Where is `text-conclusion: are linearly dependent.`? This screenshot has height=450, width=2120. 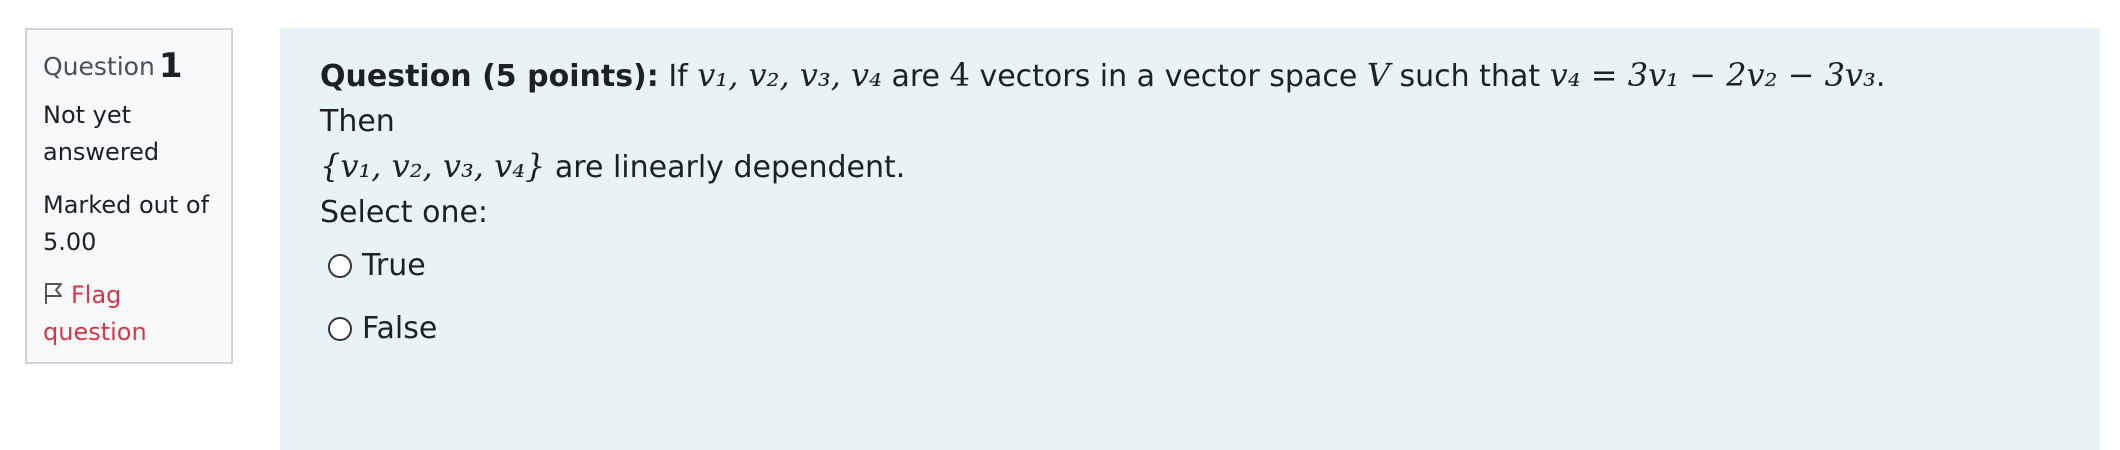 text-conclusion: are linearly dependent. is located at coordinates (730, 167).